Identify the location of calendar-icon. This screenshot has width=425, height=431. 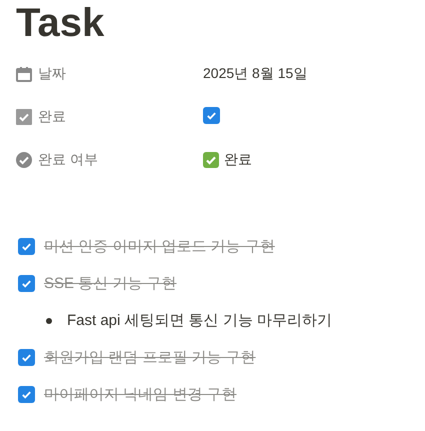
(24, 74).